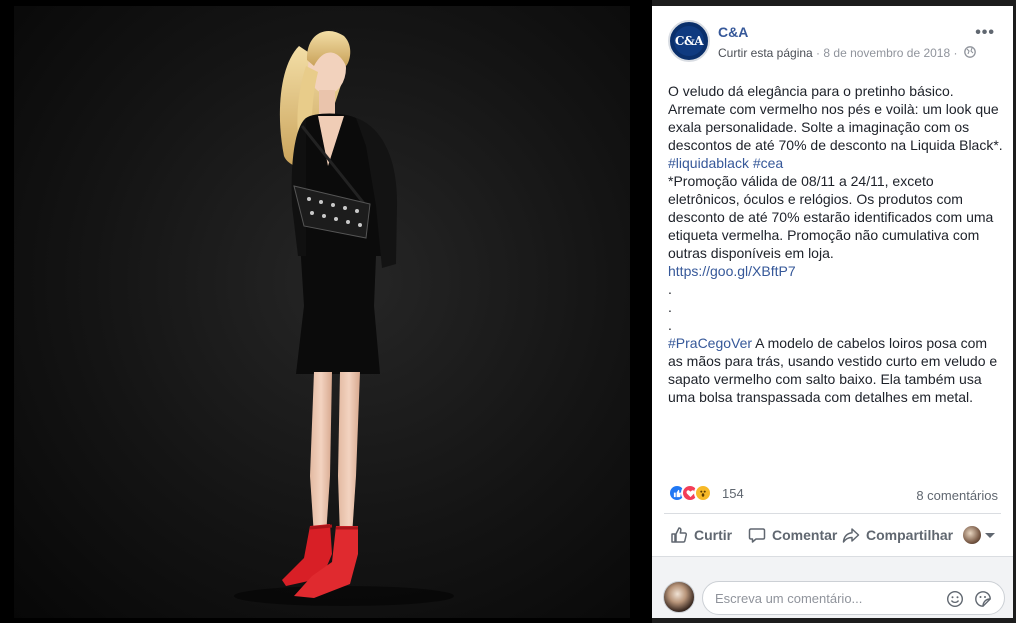 This screenshot has width=1016, height=623. Describe the element at coordinates (713, 535) in the screenshot. I see `like-button-label: Curtir` at that location.